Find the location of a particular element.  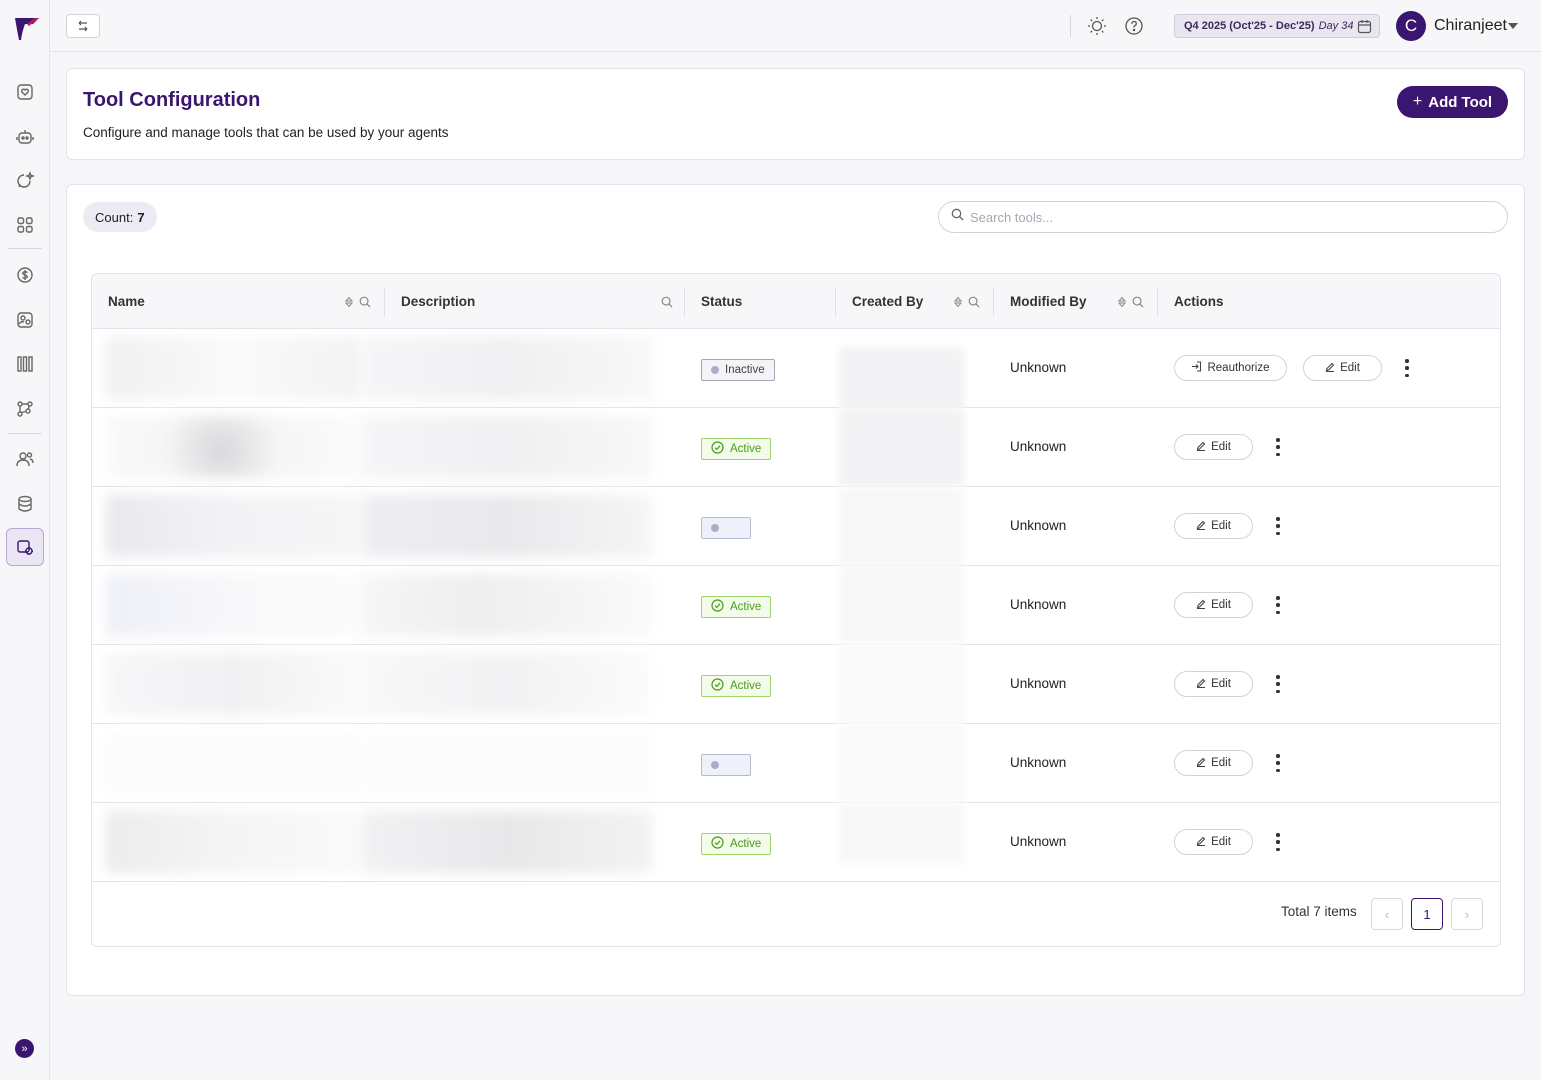

column-created-by: Created By is located at coordinates (887, 301).